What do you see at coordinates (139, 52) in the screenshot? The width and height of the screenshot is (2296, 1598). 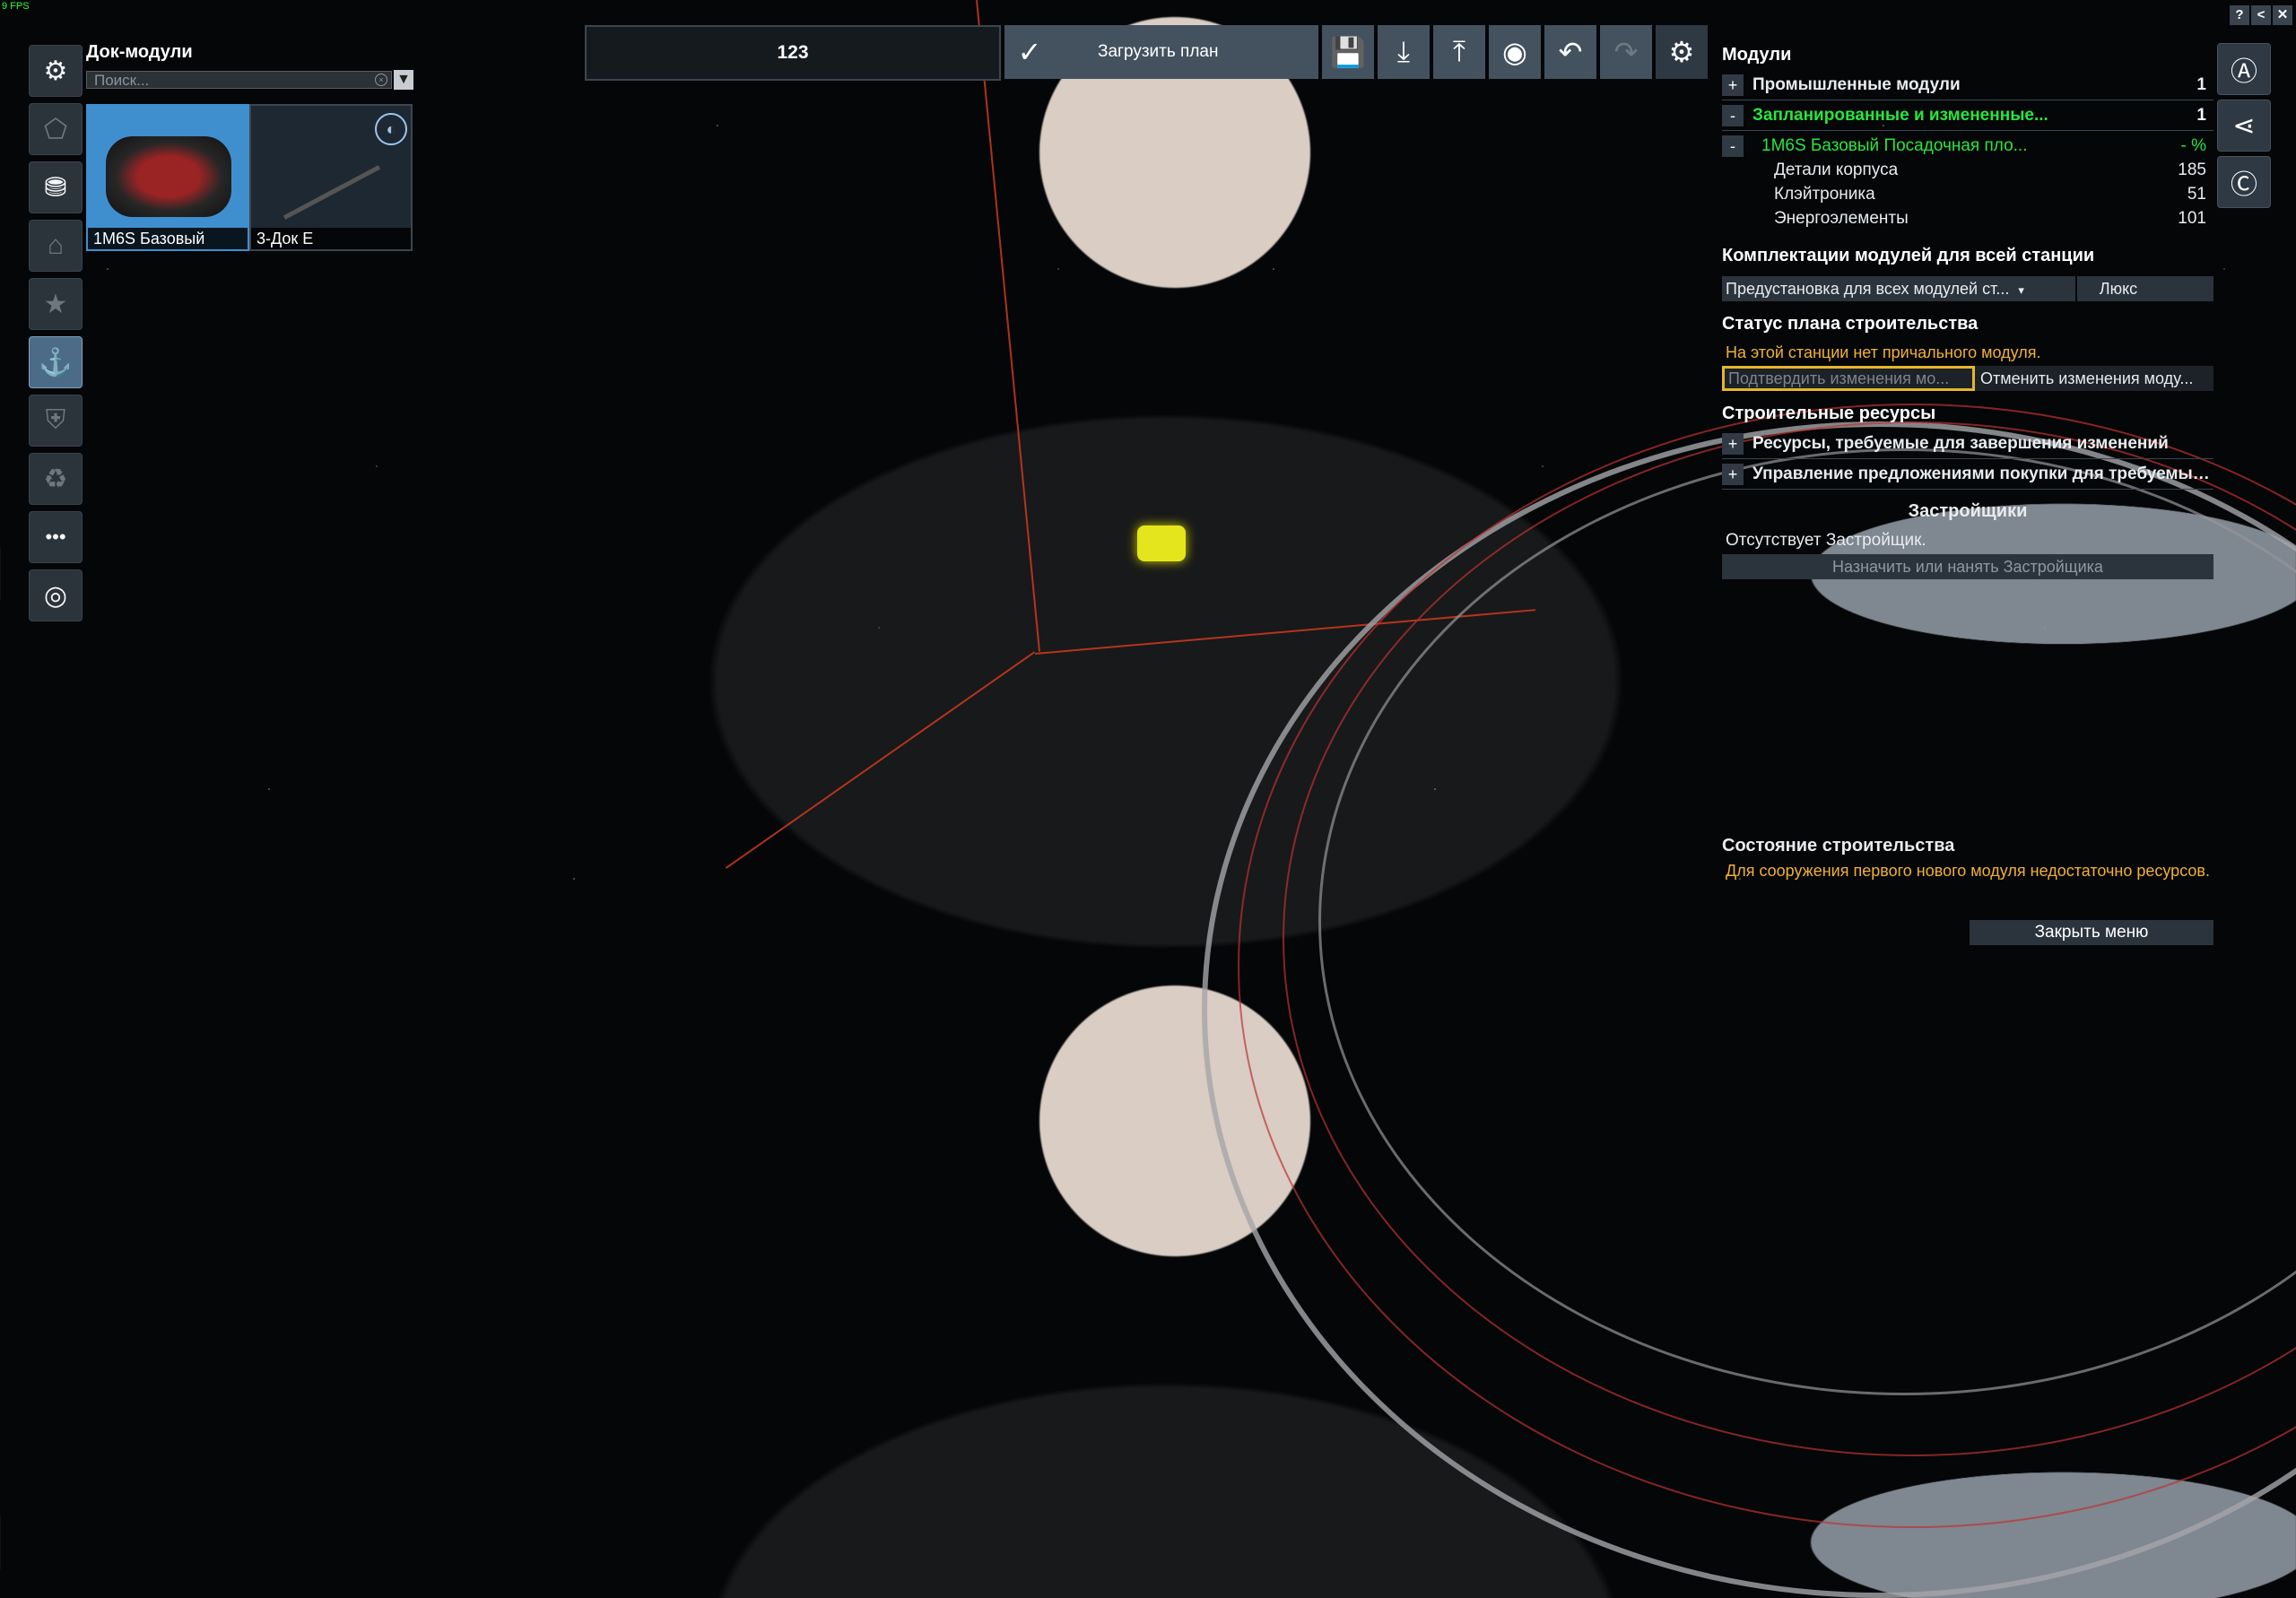 I see `dock-panel-title: Док-модули` at bounding box center [139, 52].